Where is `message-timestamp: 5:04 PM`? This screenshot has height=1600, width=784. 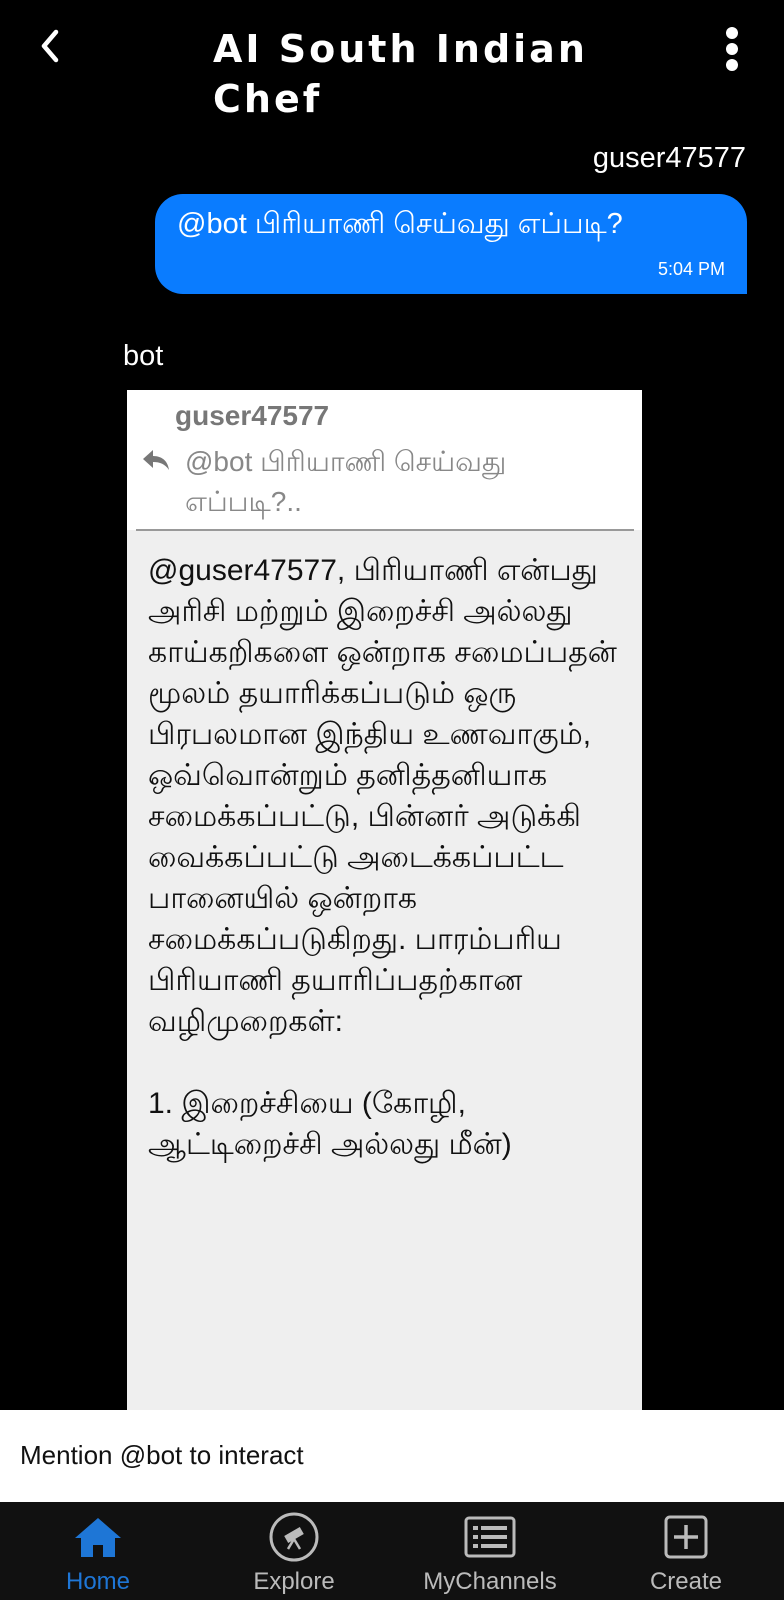
message-timestamp: 5:04 PM is located at coordinates (691, 269).